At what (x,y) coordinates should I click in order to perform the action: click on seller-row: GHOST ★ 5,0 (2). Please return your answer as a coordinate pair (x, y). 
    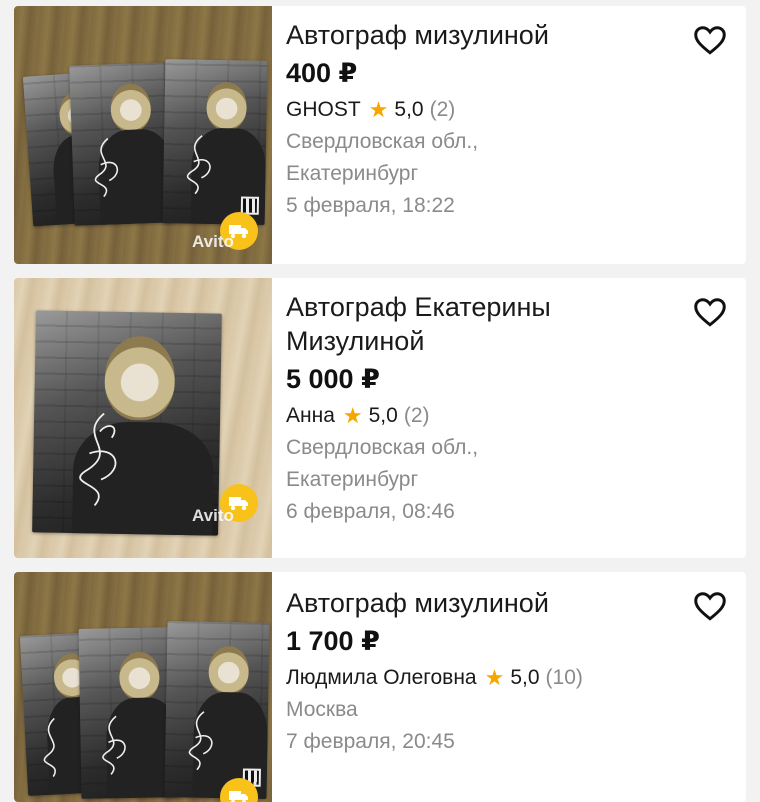
    Looking at the image, I should click on (486, 110).